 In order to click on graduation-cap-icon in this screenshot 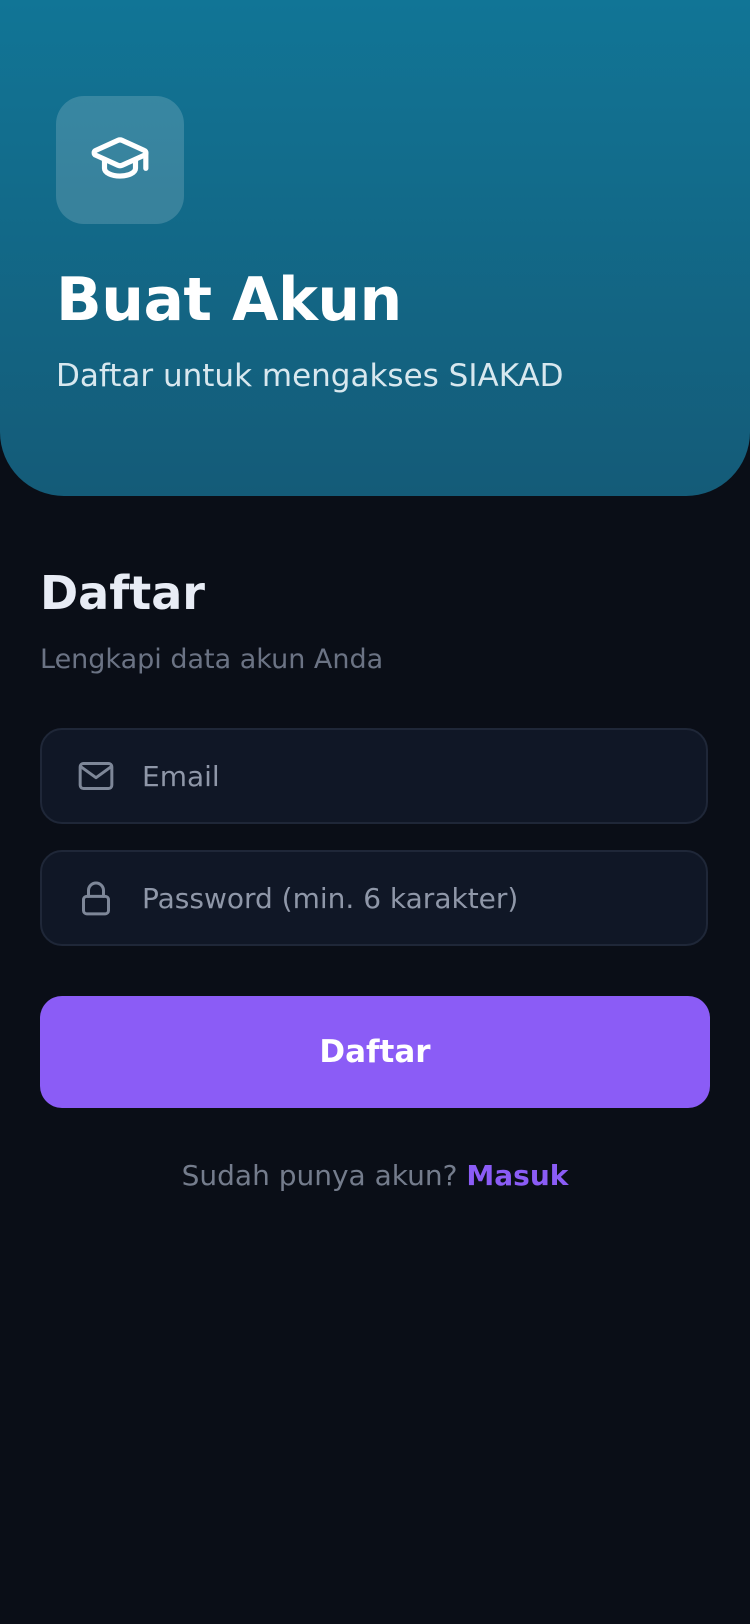, I will do `click(120, 160)`.